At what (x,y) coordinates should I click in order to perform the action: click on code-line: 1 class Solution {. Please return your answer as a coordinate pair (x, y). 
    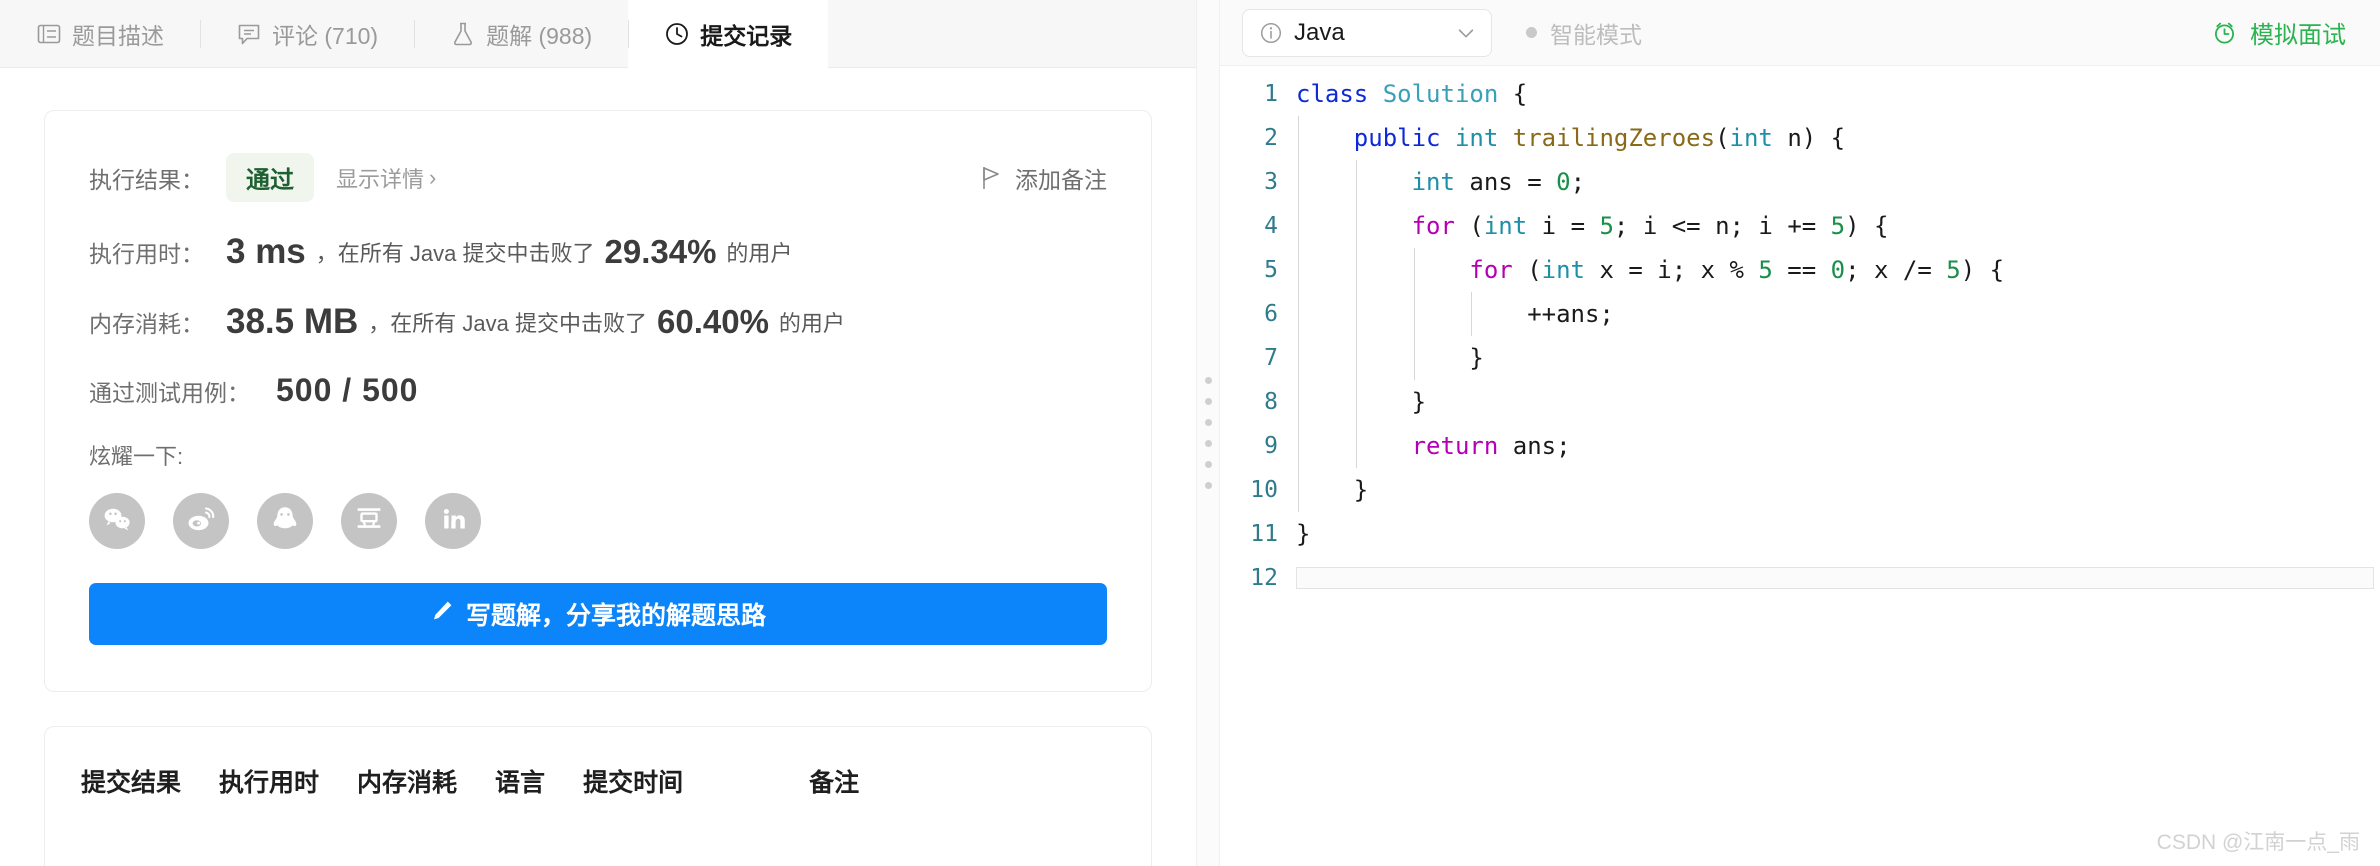
    Looking at the image, I should click on (1800, 94).